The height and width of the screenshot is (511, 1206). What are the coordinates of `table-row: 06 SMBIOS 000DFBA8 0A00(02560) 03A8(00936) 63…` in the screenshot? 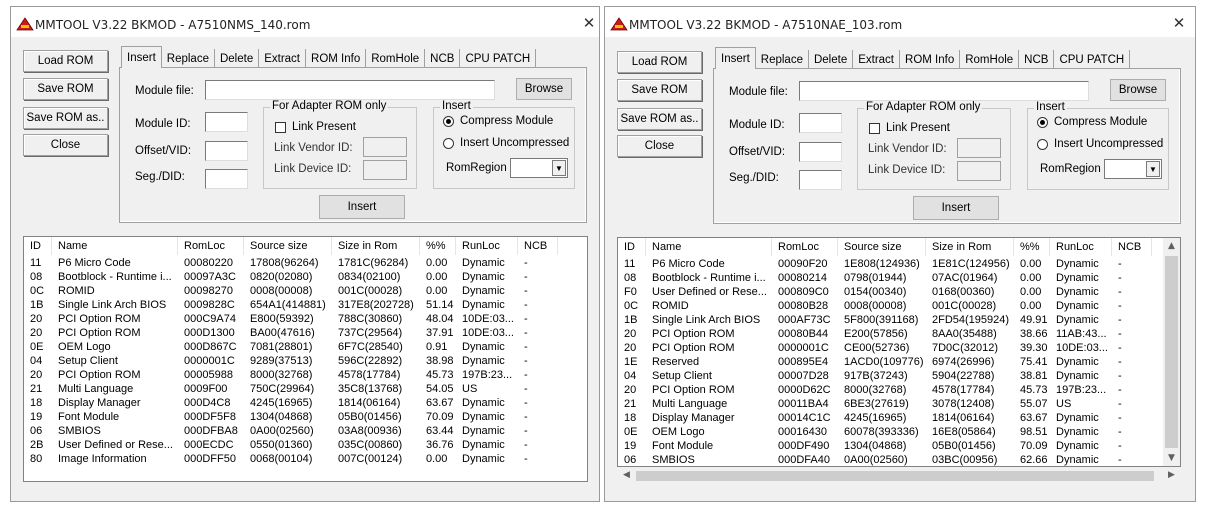 It's located at (291, 431).